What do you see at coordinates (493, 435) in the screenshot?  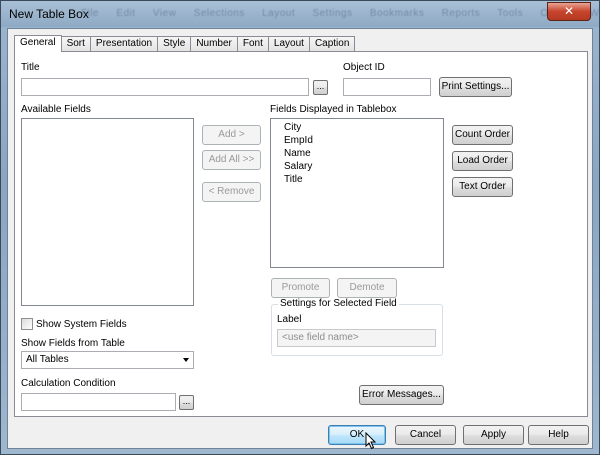 I see `apply-button: Apply` at bounding box center [493, 435].